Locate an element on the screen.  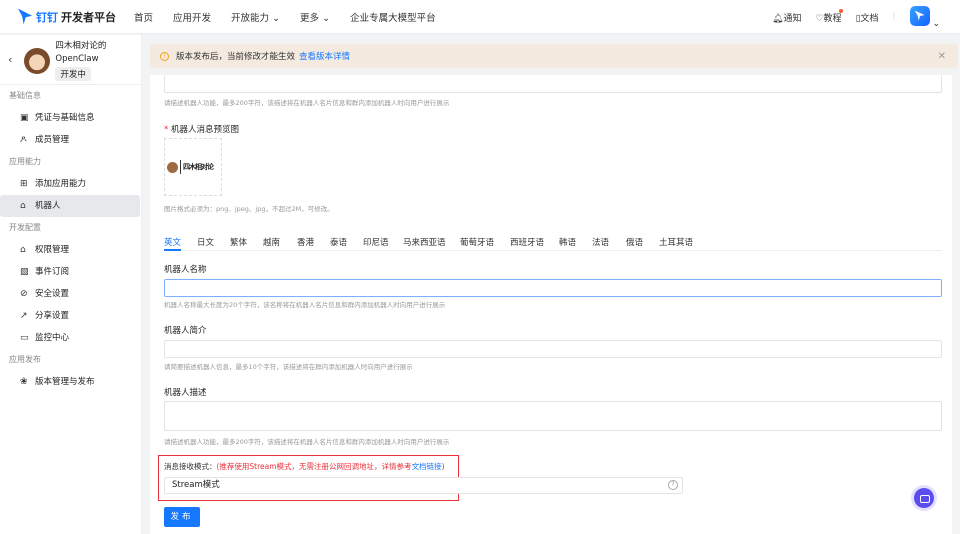
notify-button: 🔔︎通知 is located at coordinates (786, 17).